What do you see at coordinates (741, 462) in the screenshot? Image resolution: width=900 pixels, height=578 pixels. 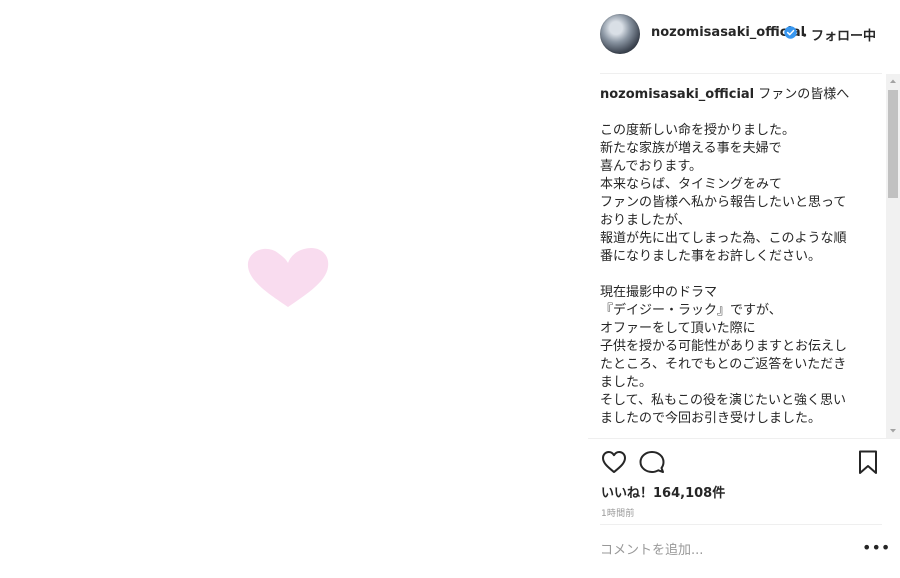 I see `action-bar` at bounding box center [741, 462].